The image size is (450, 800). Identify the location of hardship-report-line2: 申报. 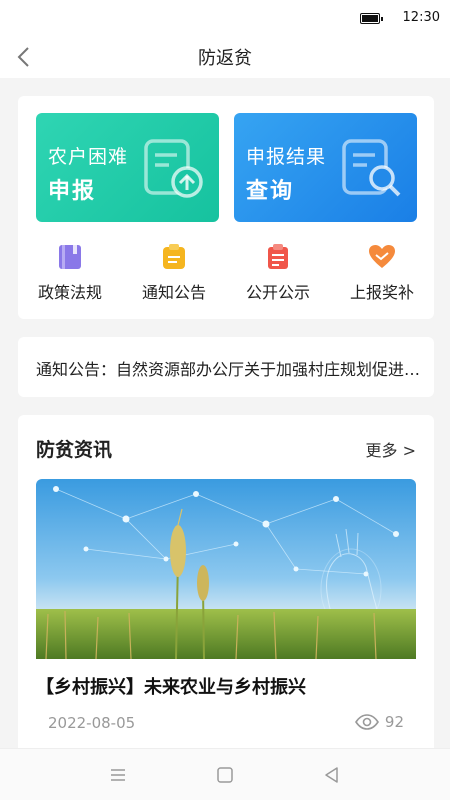
(72, 191).